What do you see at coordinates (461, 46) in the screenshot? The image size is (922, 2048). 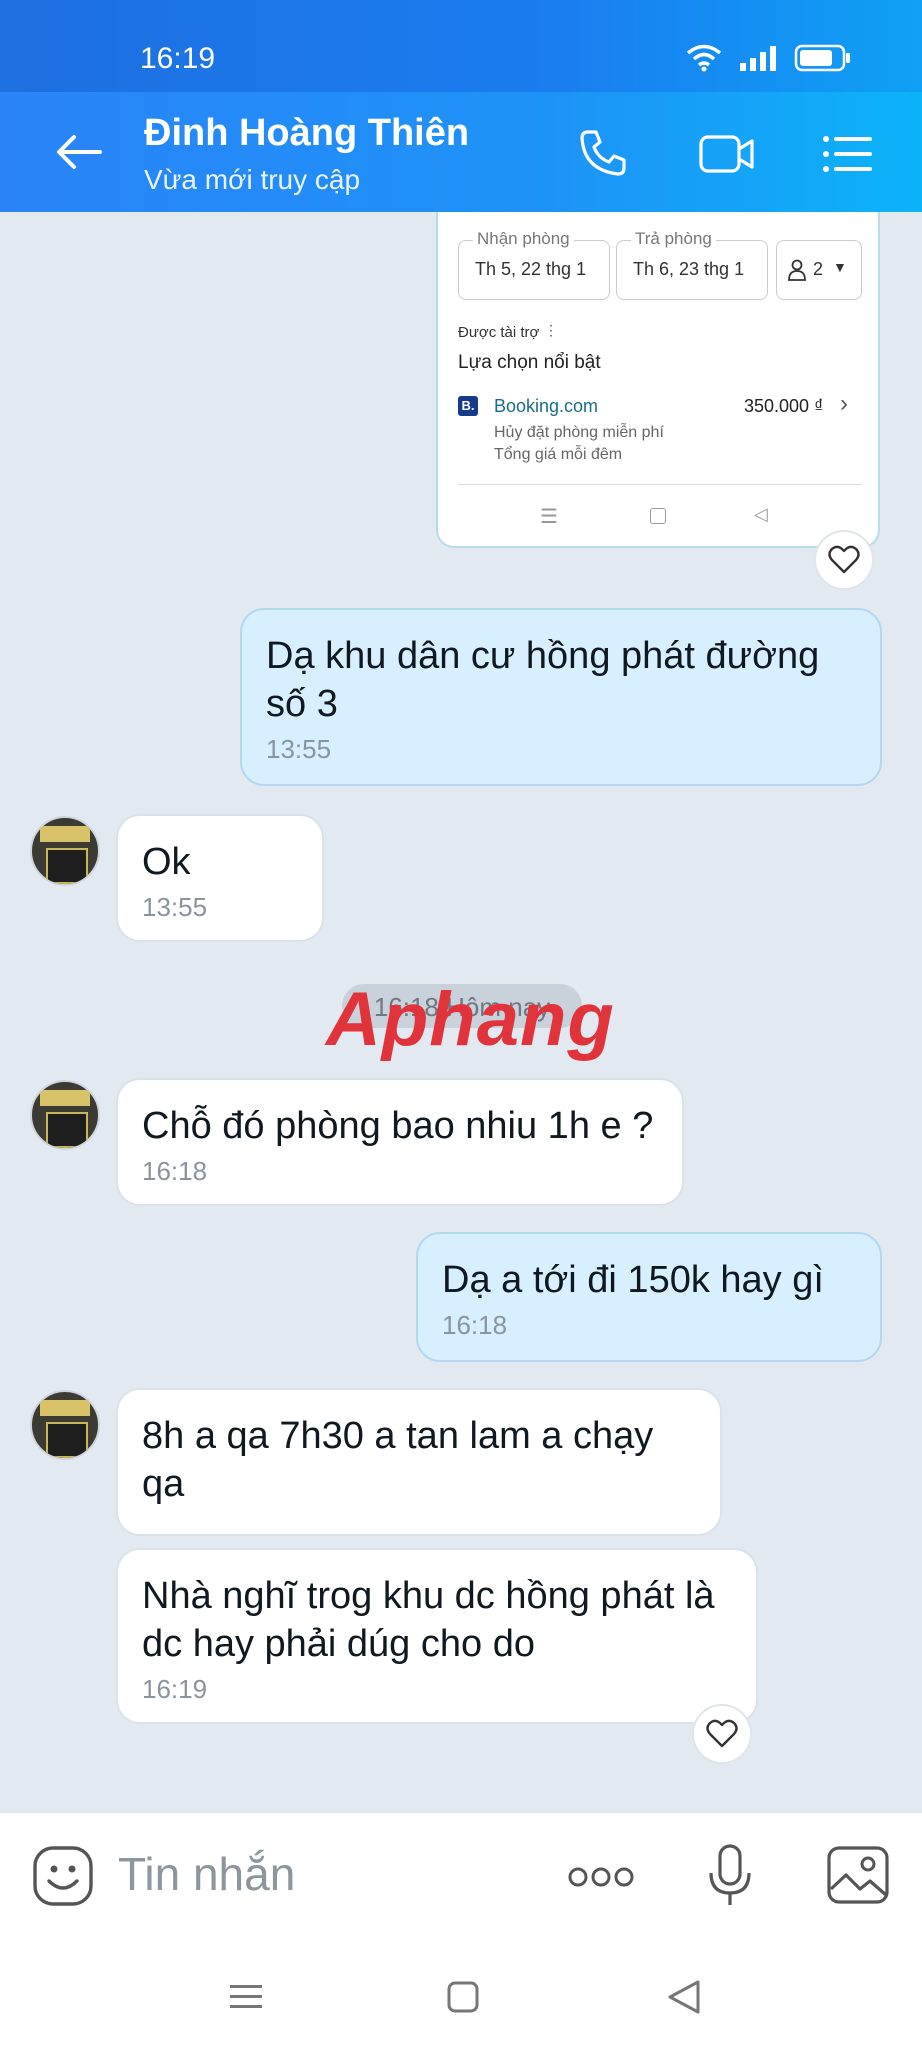 I see `status-bar: 16:19` at bounding box center [461, 46].